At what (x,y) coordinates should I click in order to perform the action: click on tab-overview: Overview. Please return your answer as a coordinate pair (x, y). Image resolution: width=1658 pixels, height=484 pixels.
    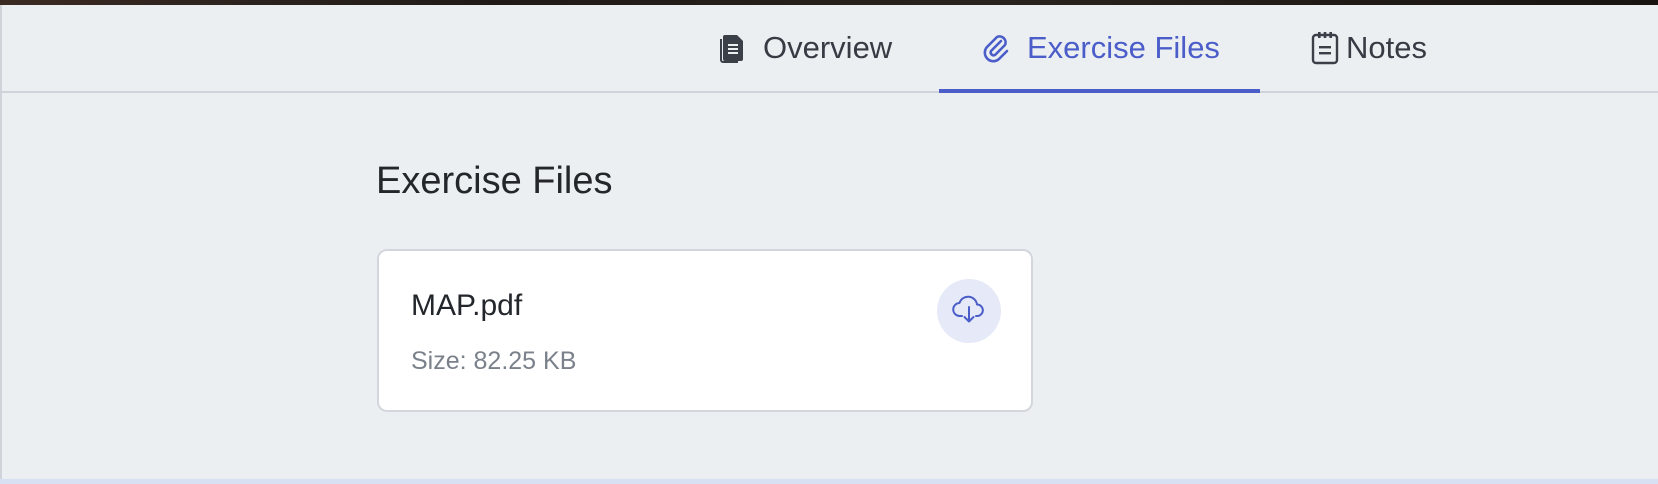
    Looking at the image, I should click on (803, 48).